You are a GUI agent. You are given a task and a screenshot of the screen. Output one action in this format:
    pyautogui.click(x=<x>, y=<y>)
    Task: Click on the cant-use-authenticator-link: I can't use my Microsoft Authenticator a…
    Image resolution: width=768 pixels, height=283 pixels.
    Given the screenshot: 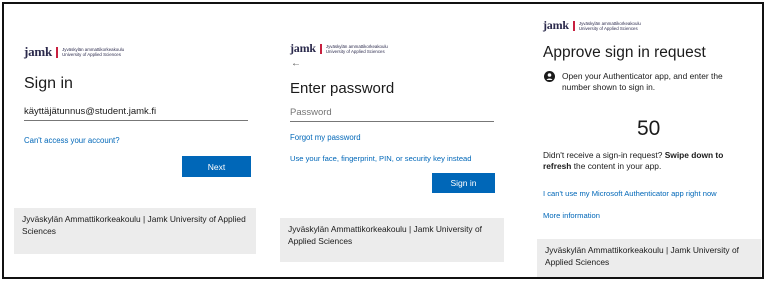 What is the action you would take?
    pyautogui.click(x=630, y=193)
    